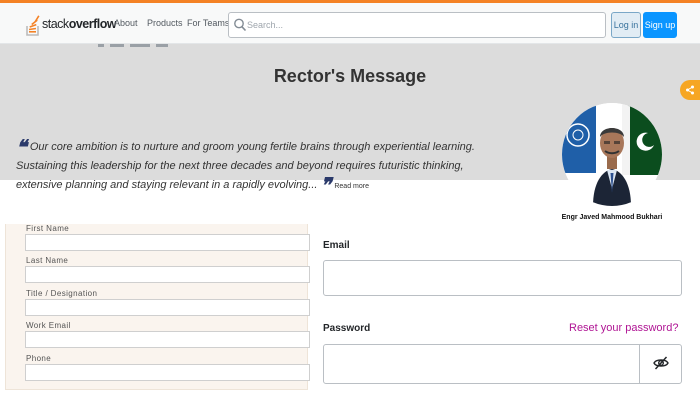  What do you see at coordinates (326, 186) in the screenshot?
I see `close-quote-icon: ❞` at bounding box center [326, 186].